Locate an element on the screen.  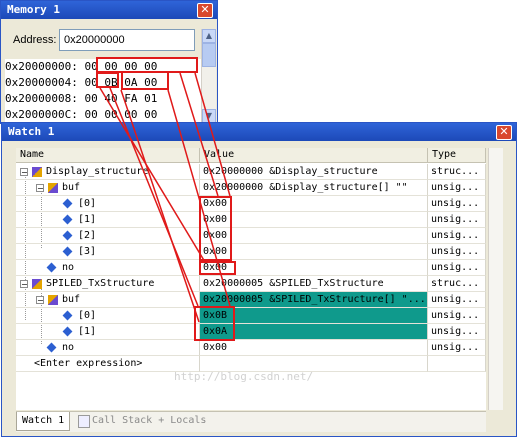
memory-close-icon: ✕ is located at coordinates (205, 10).